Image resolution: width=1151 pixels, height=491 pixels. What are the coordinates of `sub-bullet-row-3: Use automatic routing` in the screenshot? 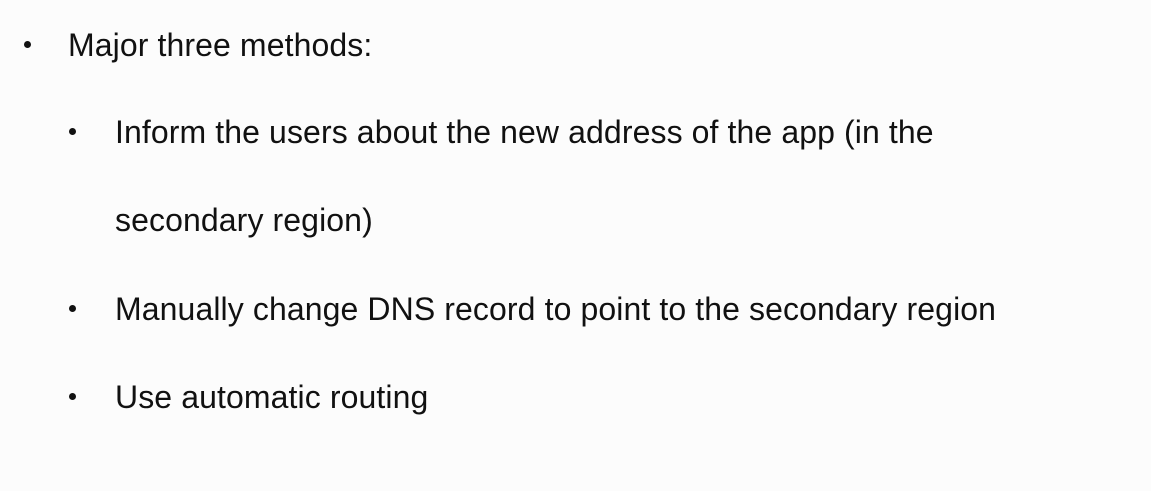 It's located at (248, 397).